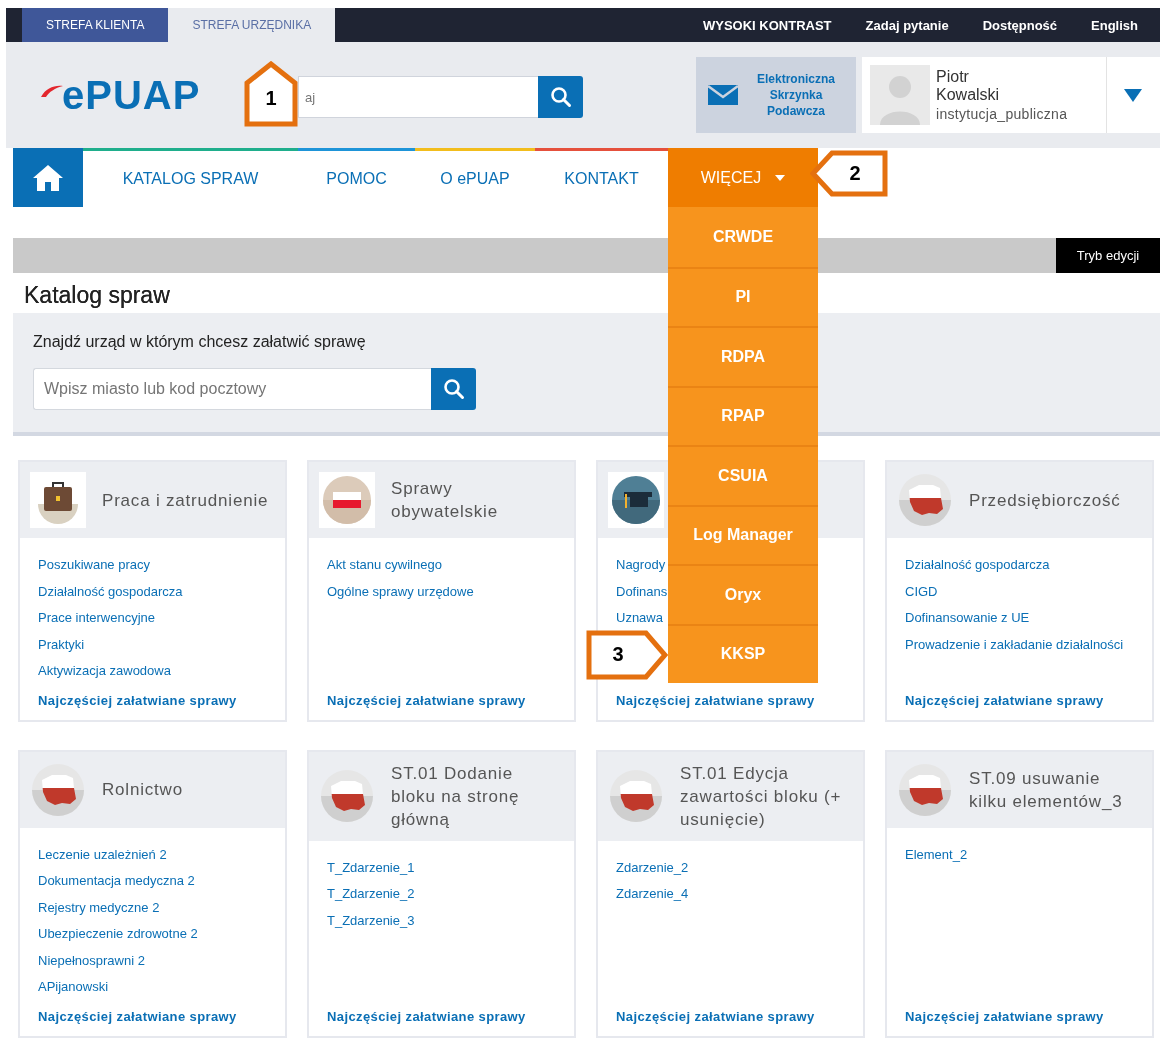  What do you see at coordinates (1019, 644) in the screenshot?
I see `category-link: Prowadzenie i zakładanie działalności` at bounding box center [1019, 644].